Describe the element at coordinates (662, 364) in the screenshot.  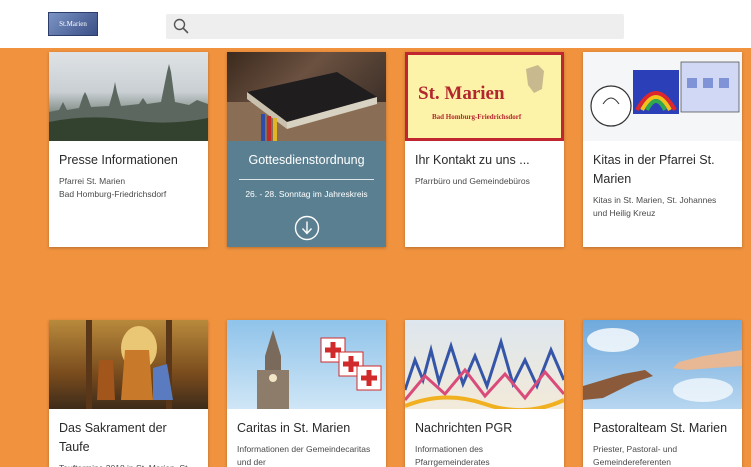
I see `card-image-hands` at that location.